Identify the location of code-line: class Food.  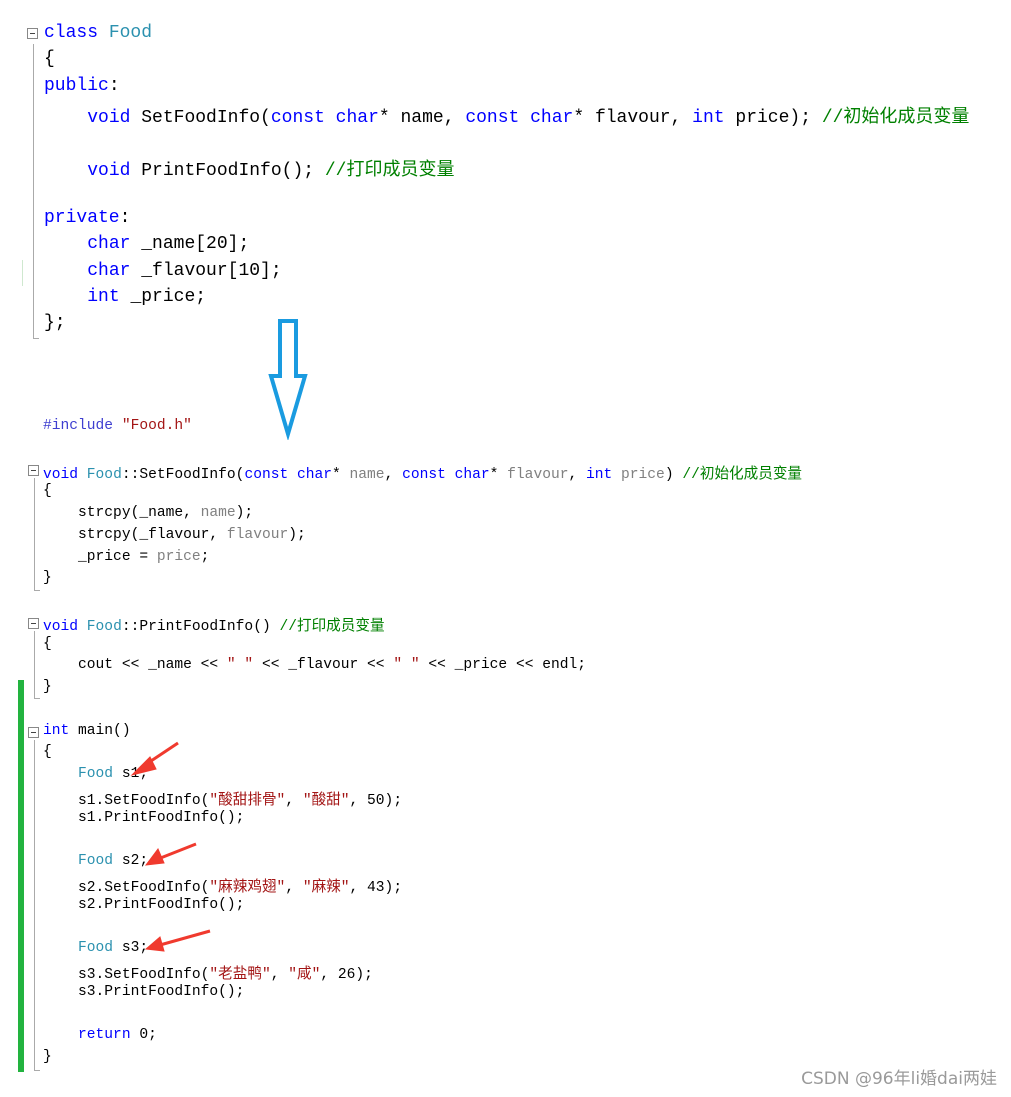
(98, 33).